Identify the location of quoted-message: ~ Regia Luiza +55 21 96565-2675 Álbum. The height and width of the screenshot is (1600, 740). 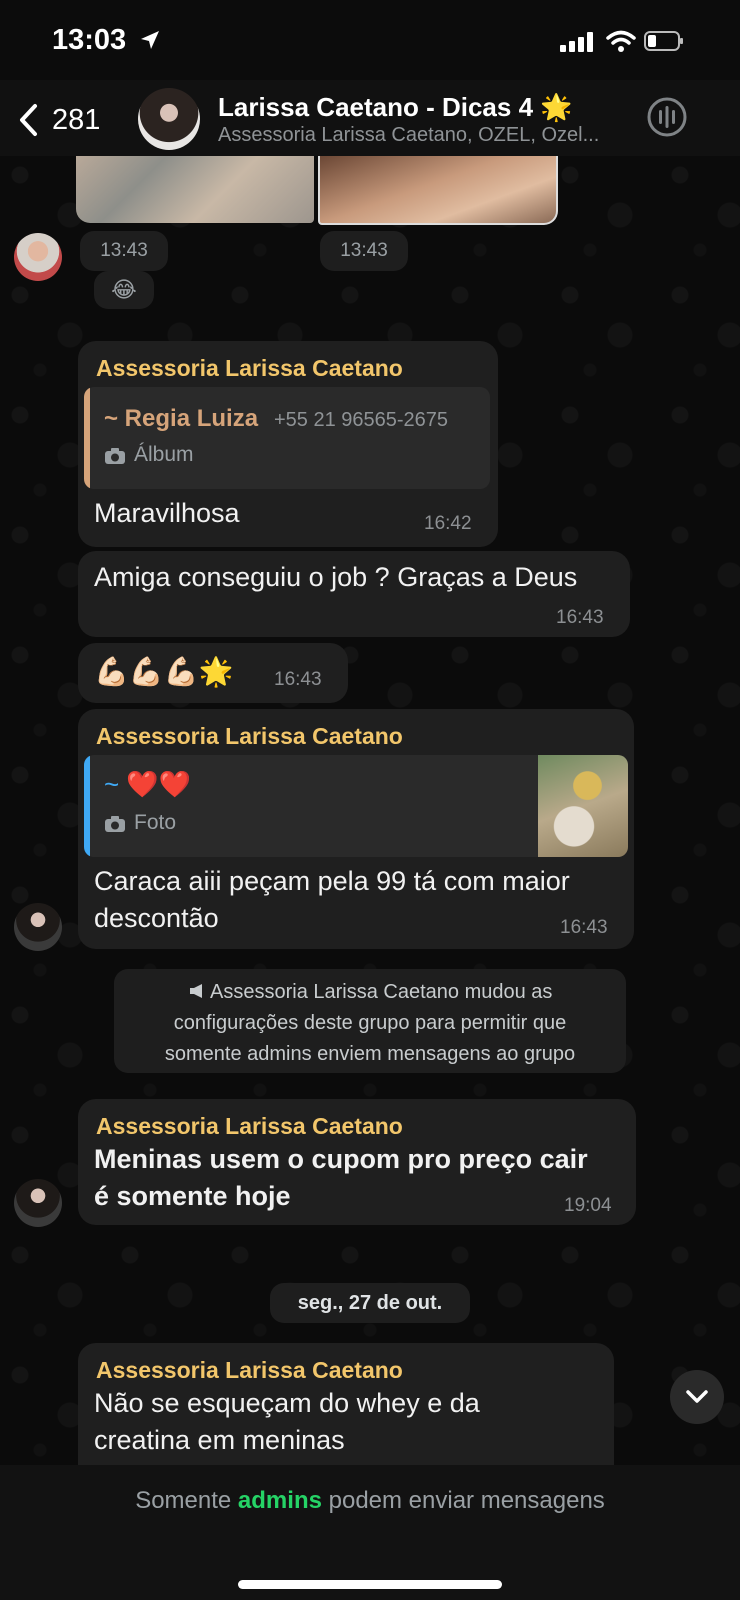
(287, 438).